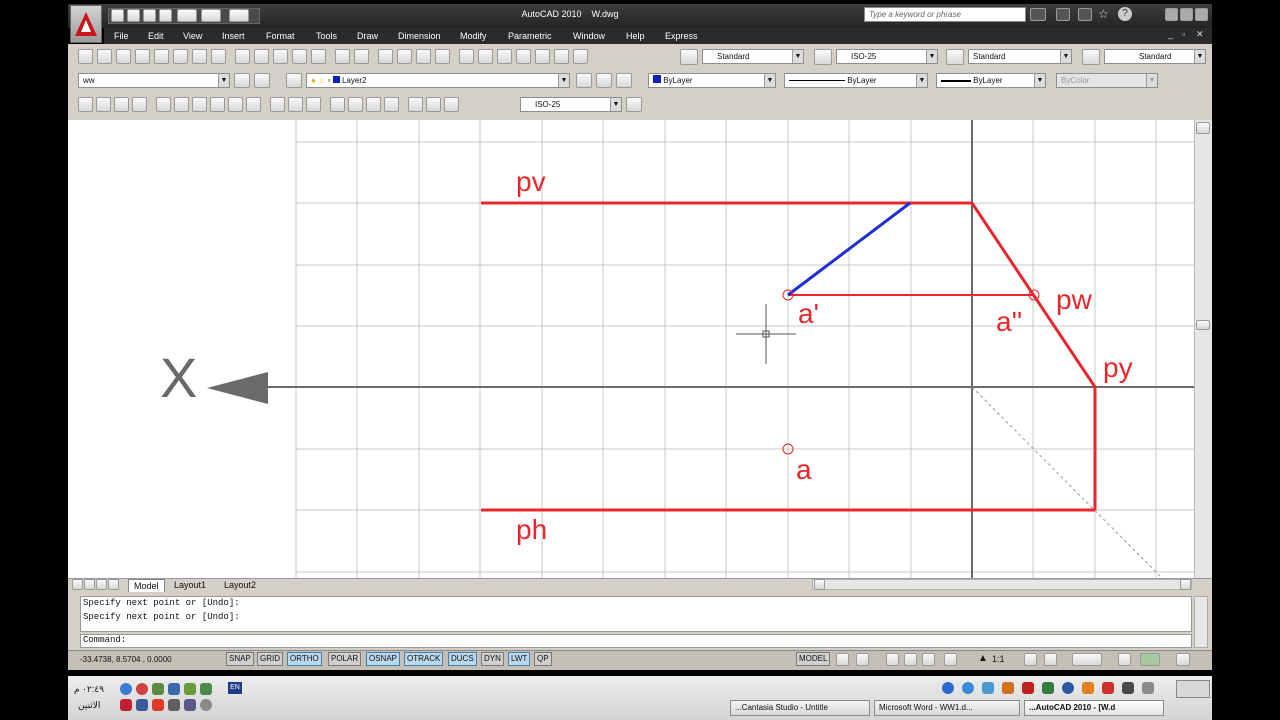 Image resolution: width=1280 pixels, height=720 pixels. What do you see at coordinates (367, 36) in the screenshot?
I see `menu-draw: Draw` at bounding box center [367, 36].